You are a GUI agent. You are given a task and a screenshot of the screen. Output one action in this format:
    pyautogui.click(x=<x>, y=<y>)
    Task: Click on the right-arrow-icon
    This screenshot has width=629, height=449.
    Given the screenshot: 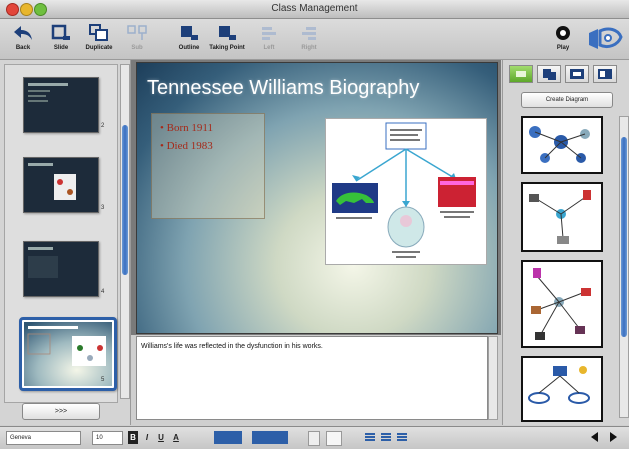 What is the action you would take?
    pyautogui.click(x=613, y=437)
    